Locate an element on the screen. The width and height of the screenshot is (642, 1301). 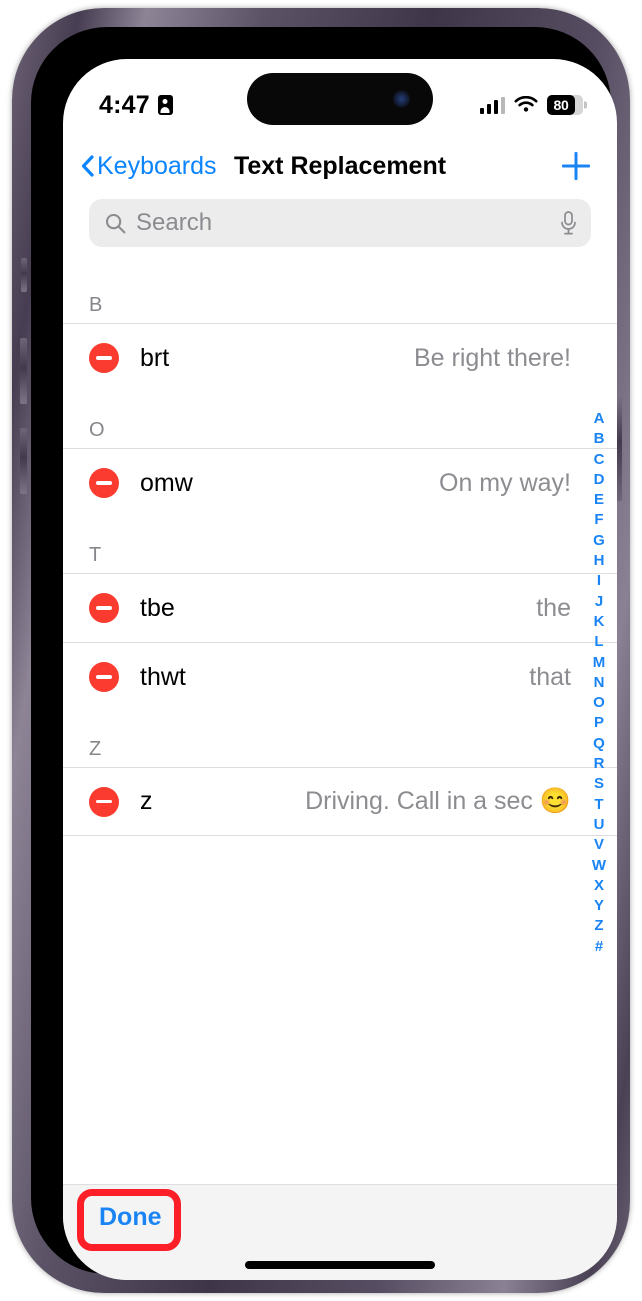
index-letter: G is located at coordinates (599, 541).